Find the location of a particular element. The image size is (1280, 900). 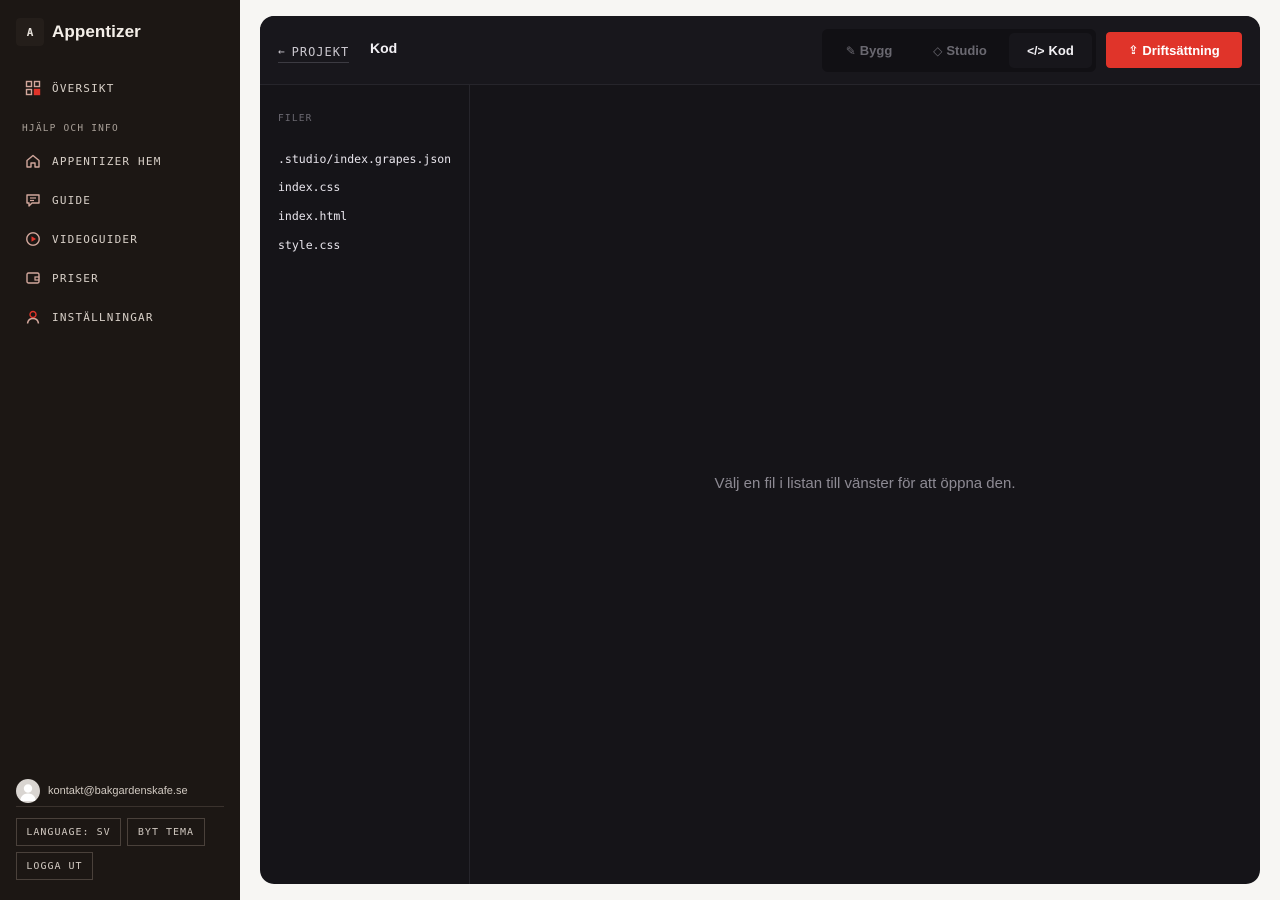

wallet-icon is located at coordinates (33, 278).